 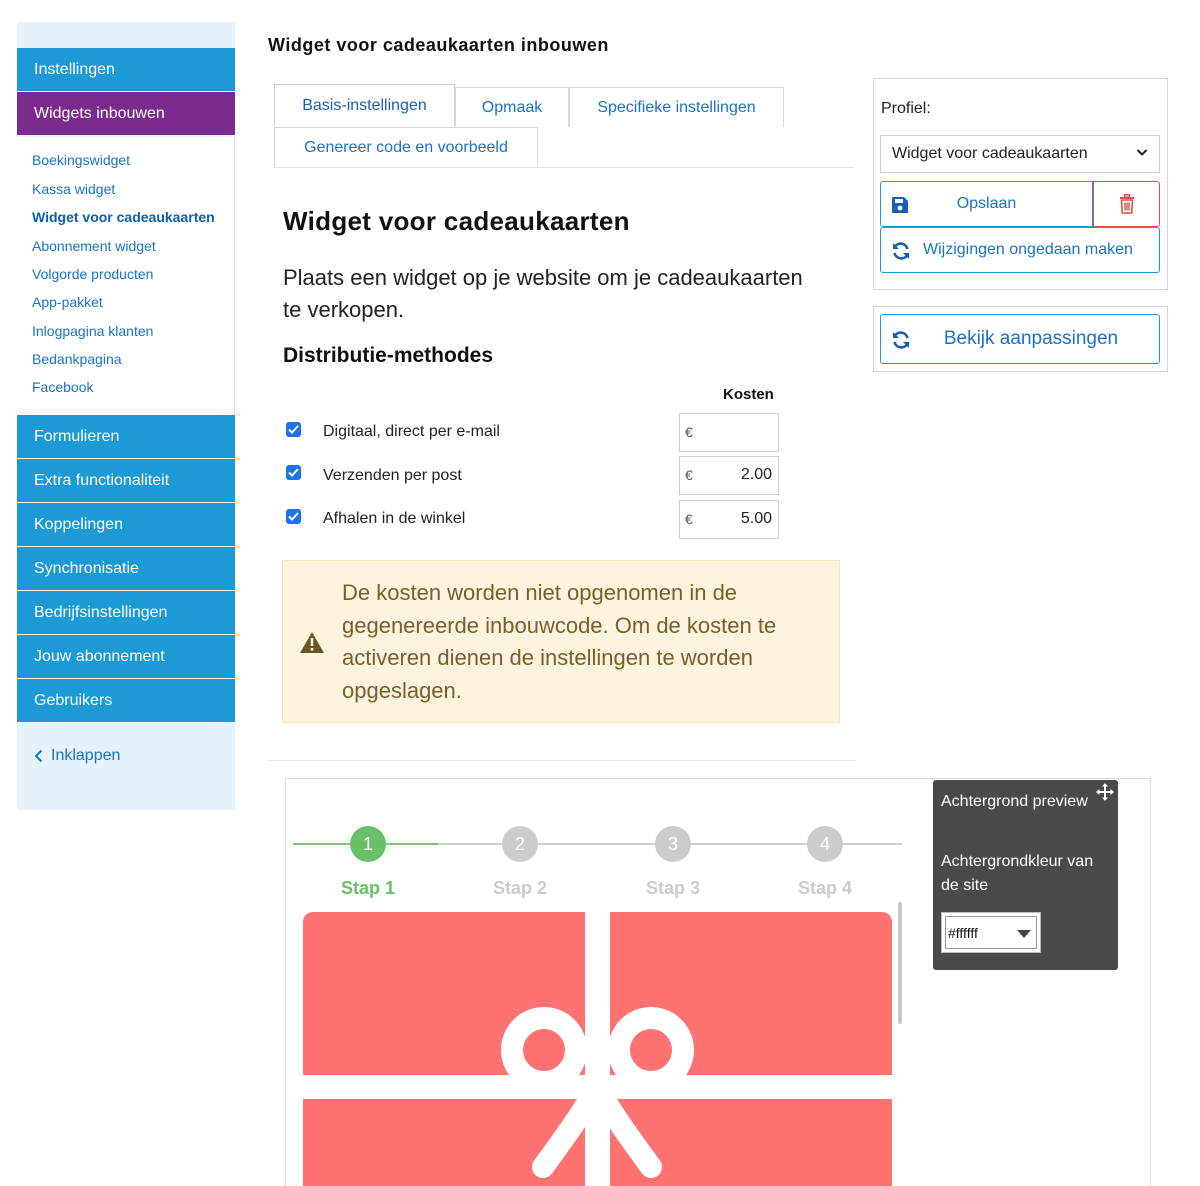 I want to click on submenu-item-cadeaukaarten-widget: Widget voor cadeaukaarten, so click(x=123, y=217).